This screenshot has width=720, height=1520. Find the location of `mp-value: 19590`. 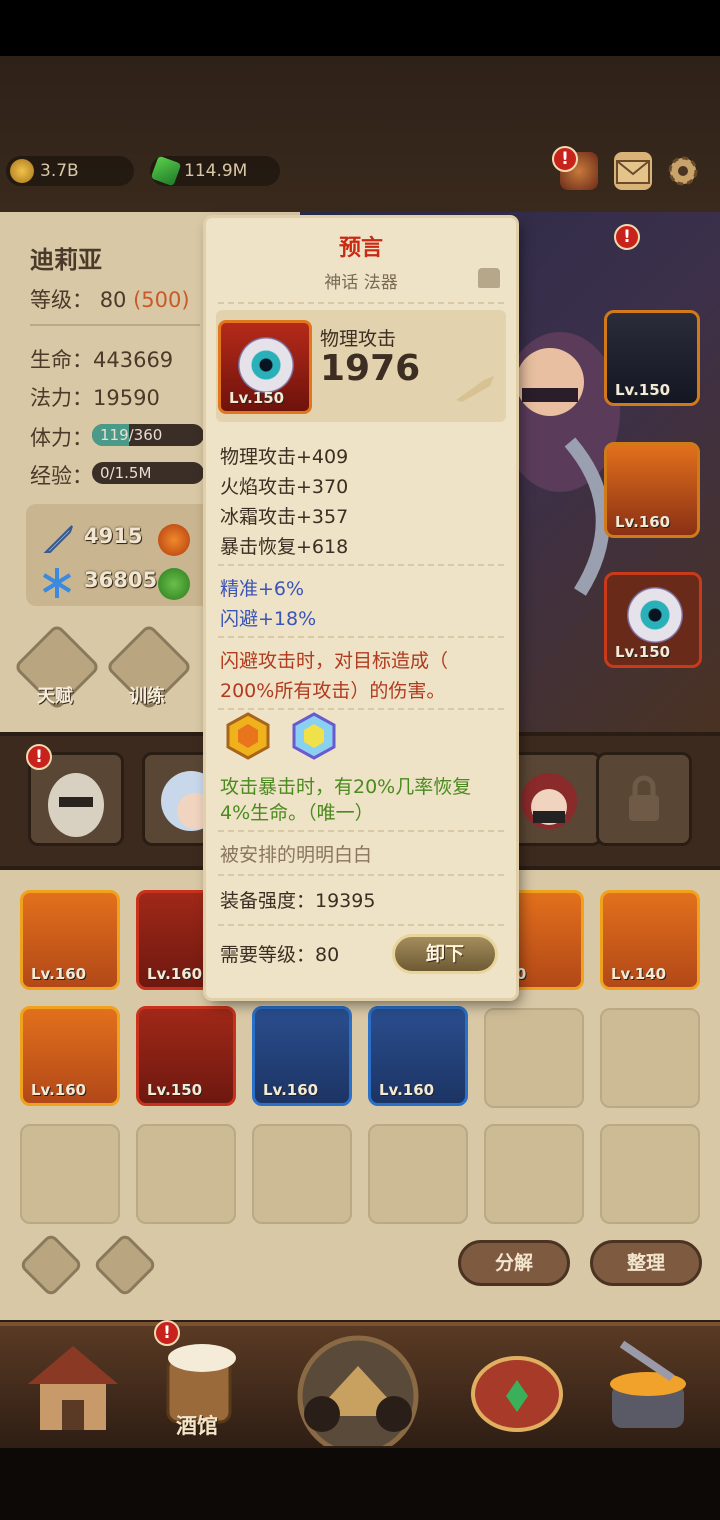

mp-value: 19590 is located at coordinates (126, 398).